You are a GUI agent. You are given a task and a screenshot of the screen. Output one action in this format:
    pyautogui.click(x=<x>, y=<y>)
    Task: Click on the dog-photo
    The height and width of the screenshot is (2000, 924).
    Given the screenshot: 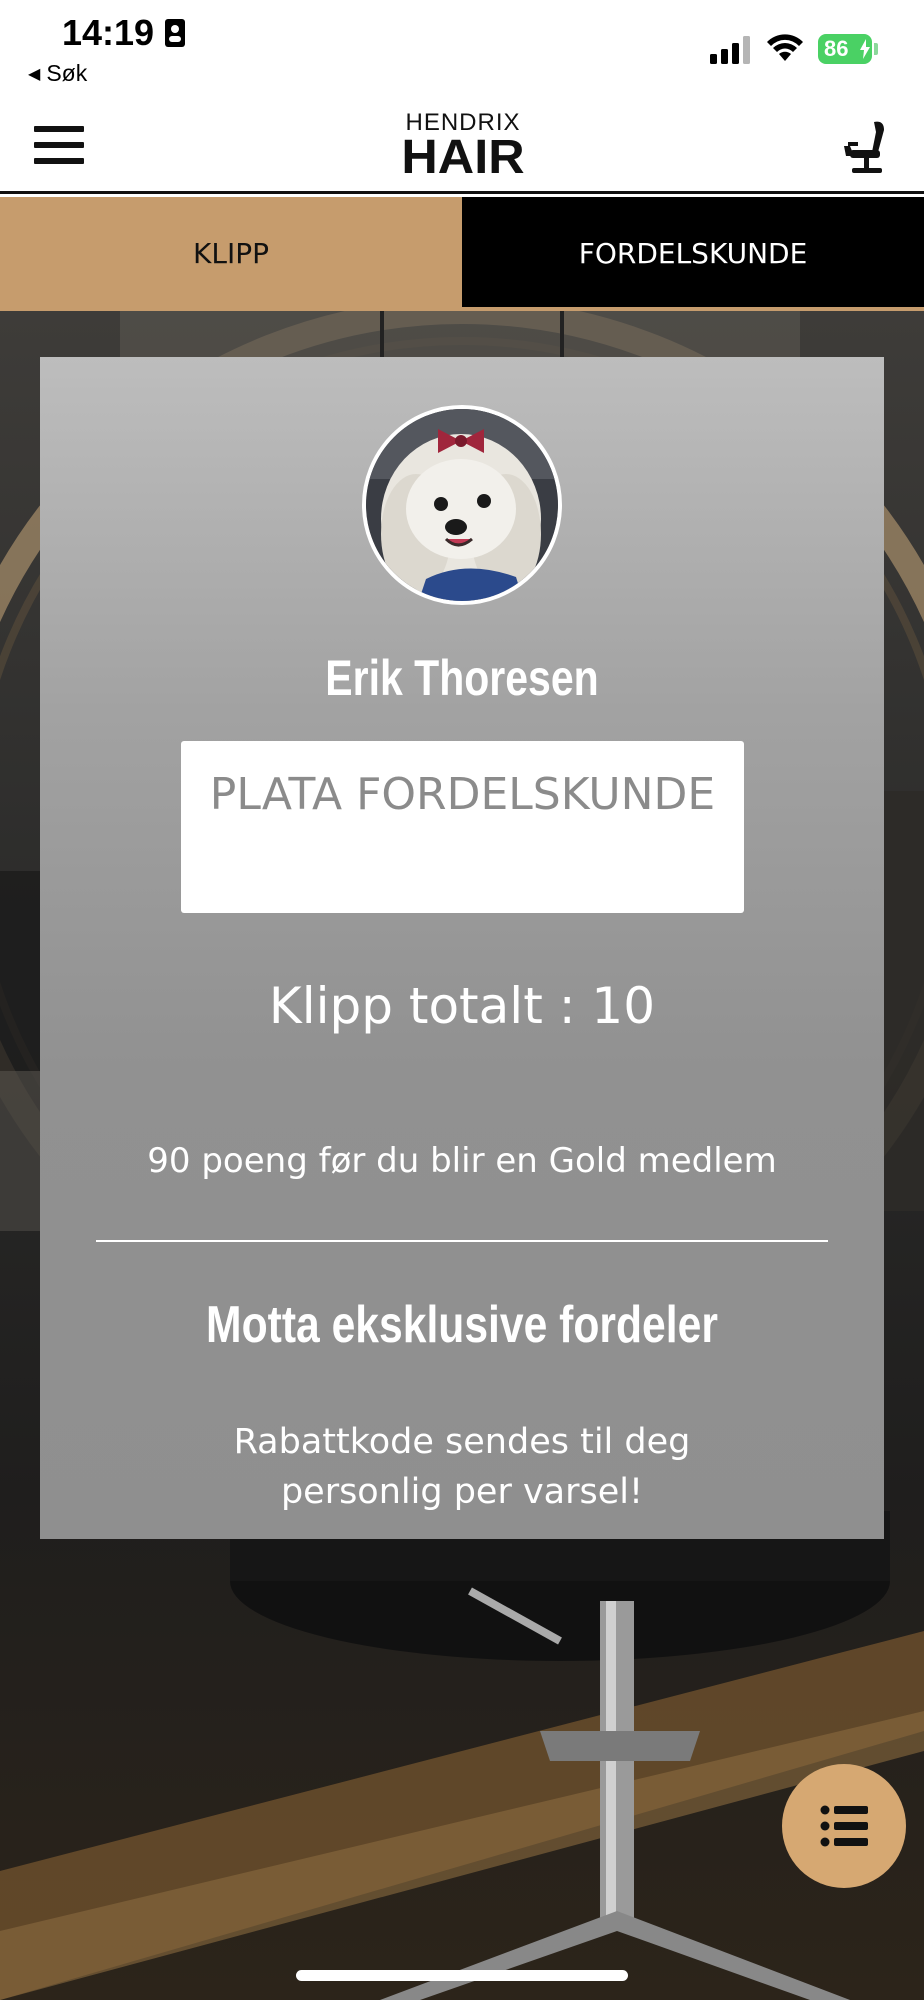 What is the action you would take?
    pyautogui.click(x=462, y=505)
    